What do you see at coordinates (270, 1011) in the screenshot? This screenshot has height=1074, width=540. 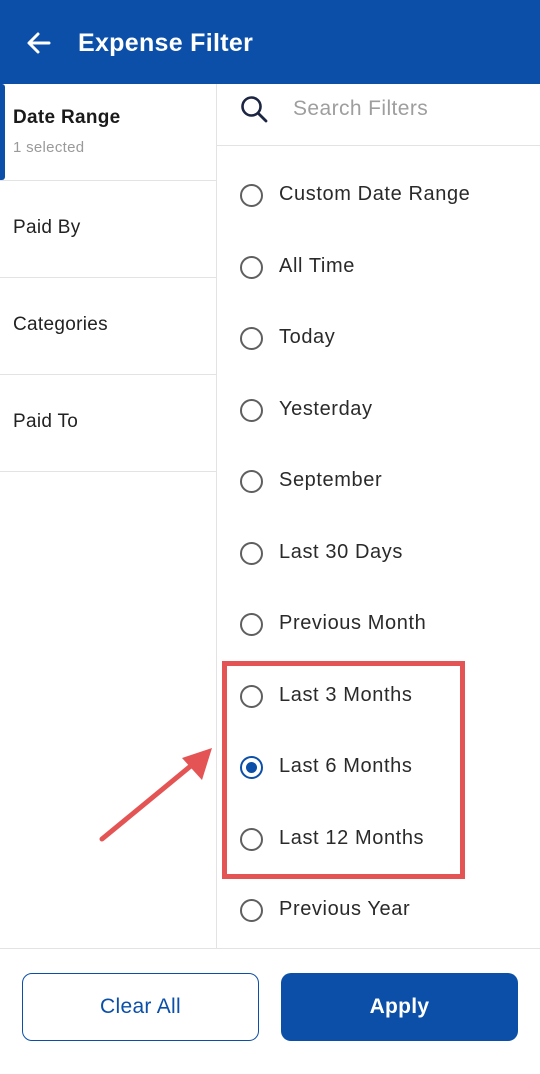 I see `footer-actions: Clear All Apply` at bounding box center [270, 1011].